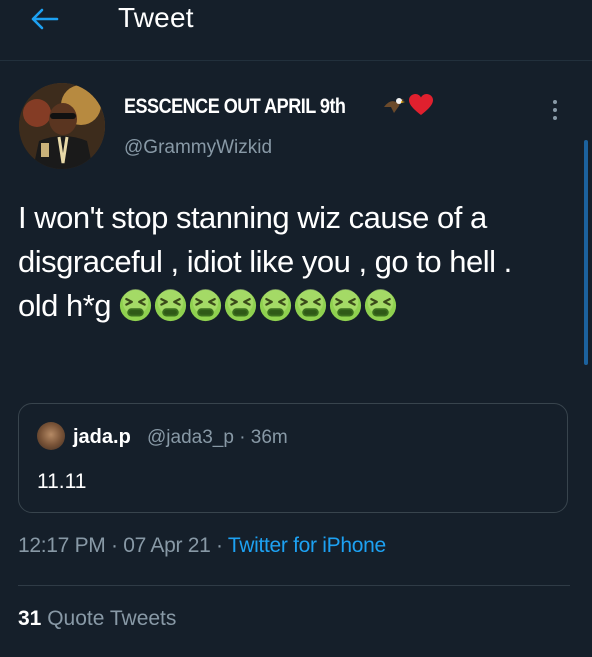 The height and width of the screenshot is (657, 592). What do you see at coordinates (109, 618) in the screenshot?
I see `quote-tweets-label: Quote Tweets` at bounding box center [109, 618].